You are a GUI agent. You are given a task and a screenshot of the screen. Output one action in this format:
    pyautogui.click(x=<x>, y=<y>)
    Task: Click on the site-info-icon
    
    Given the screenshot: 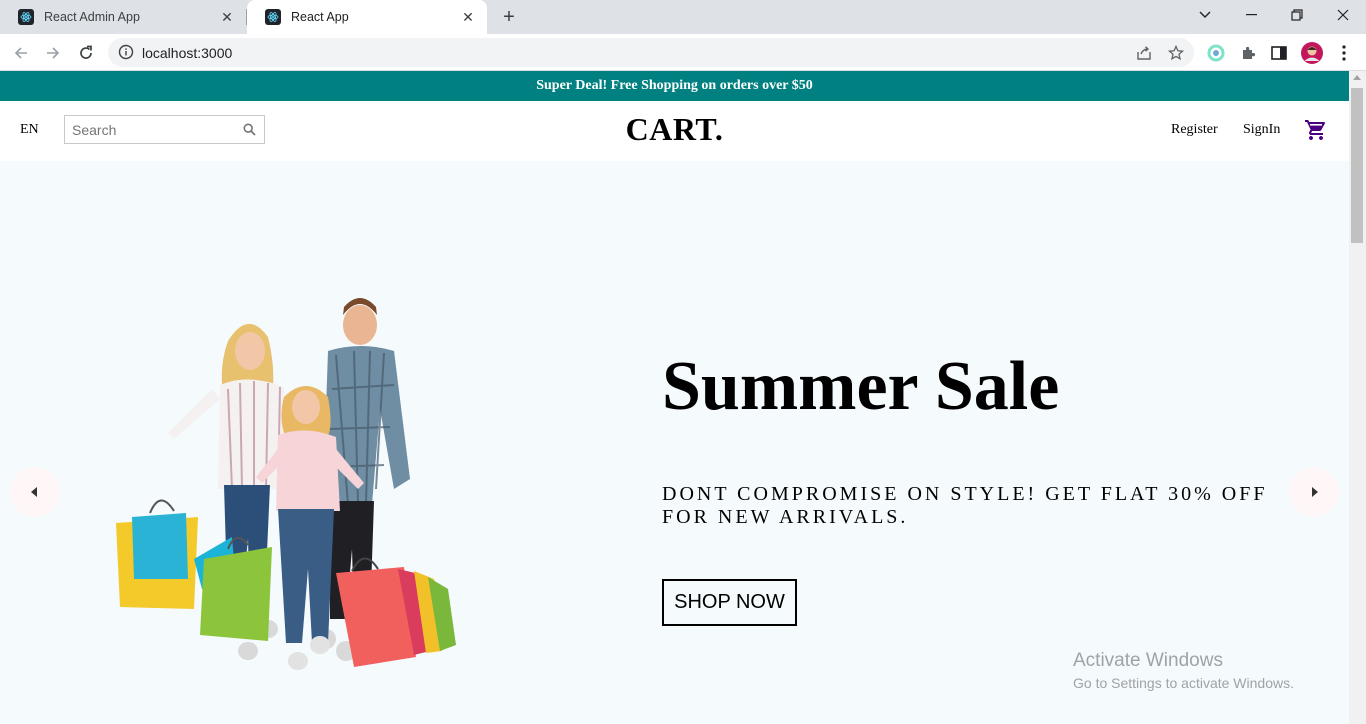 What is the action you would take?
    pyautogui.click(x=126, y=54)
    